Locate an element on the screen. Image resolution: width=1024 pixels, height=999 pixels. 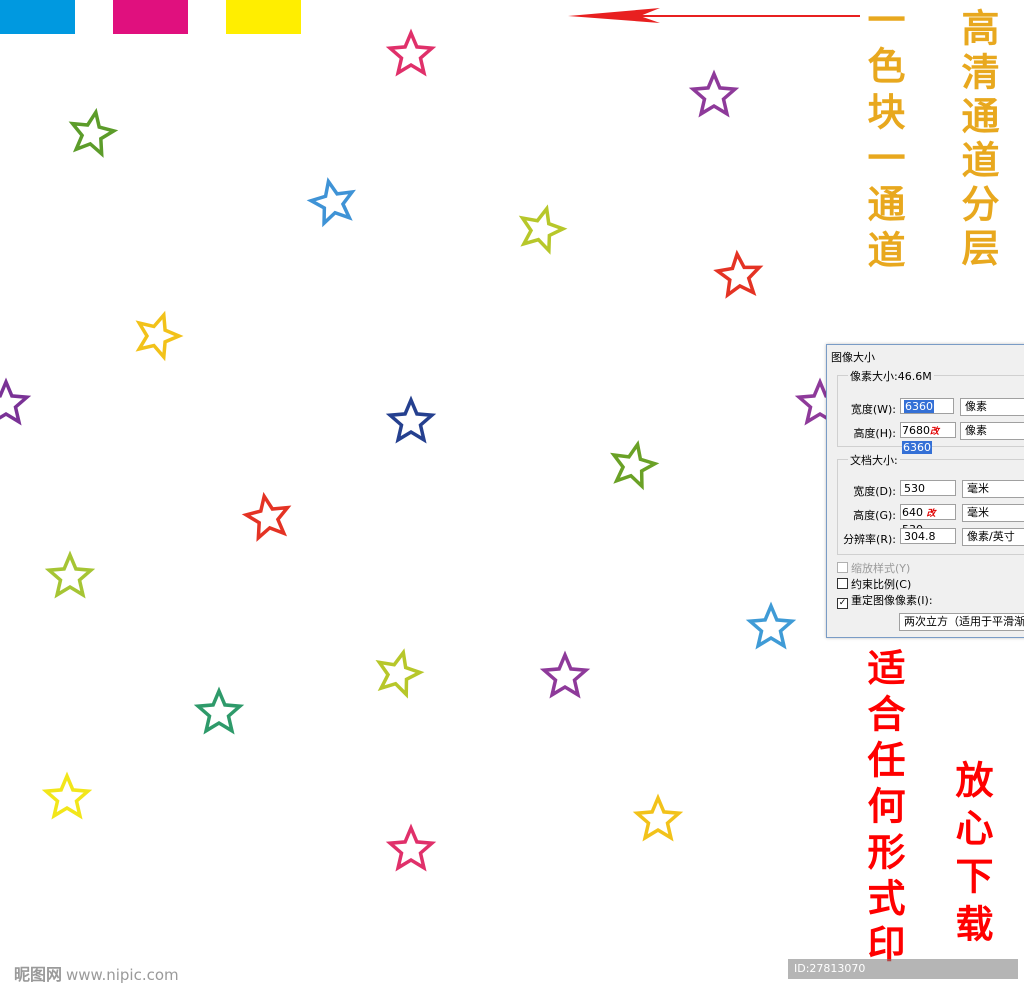
pixel-height-label: 高度(H): is located at coordinates (874, 433).